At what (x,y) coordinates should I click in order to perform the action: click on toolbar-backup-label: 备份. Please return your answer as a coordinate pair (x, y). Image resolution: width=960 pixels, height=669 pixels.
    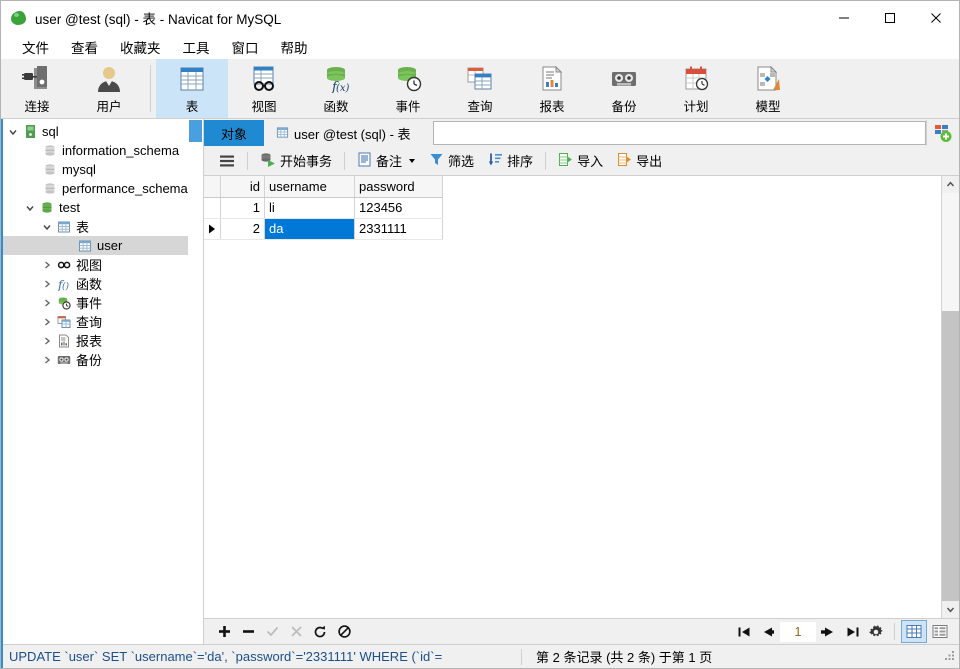
    Looking at the image, I should click on (624, 107).